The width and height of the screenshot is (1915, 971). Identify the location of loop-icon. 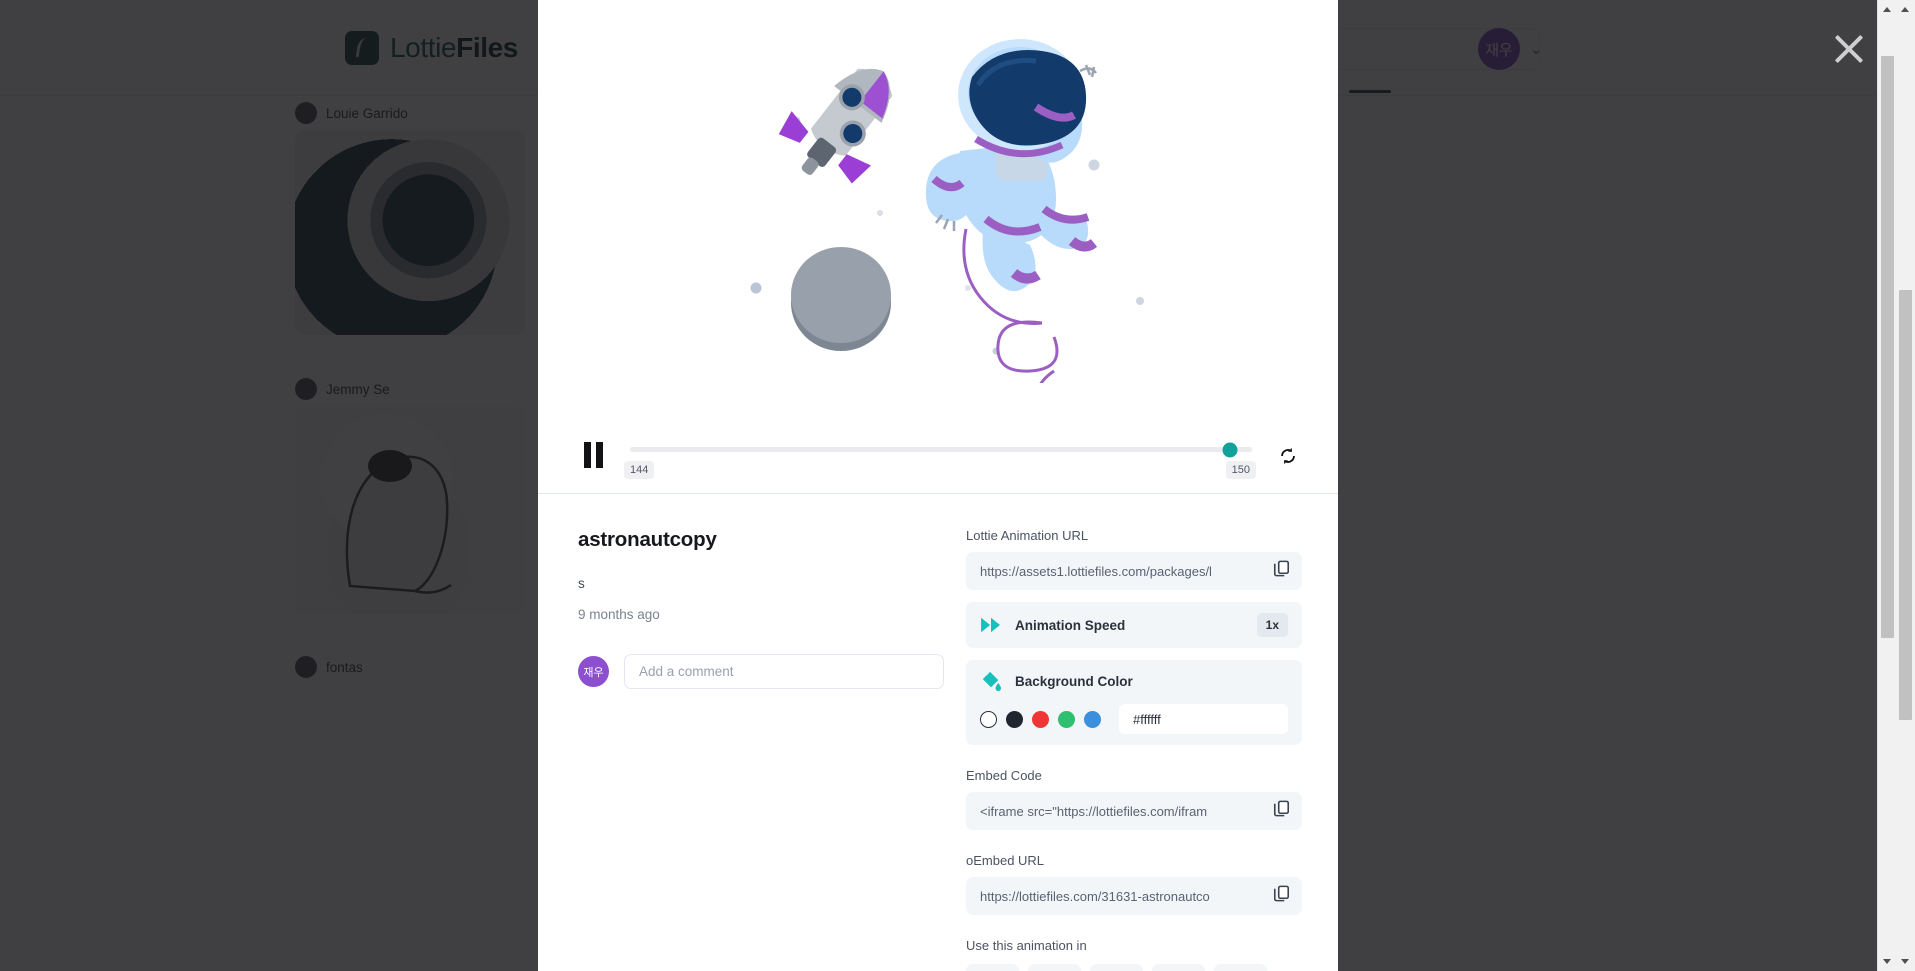
(1288, 456).